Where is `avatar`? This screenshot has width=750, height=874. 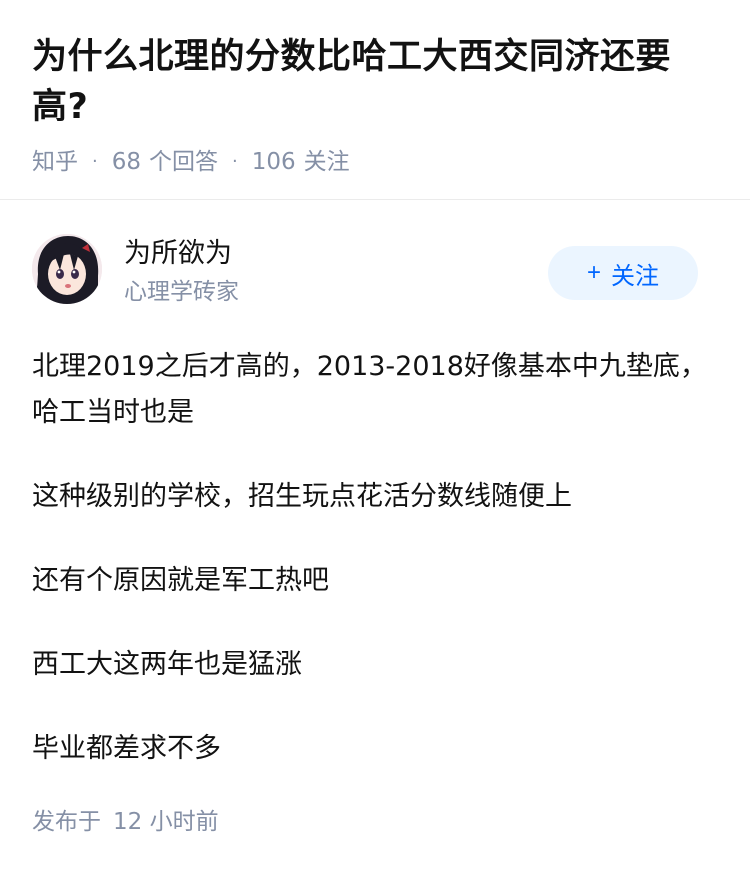
avatar is located at coordinates (67, 269).